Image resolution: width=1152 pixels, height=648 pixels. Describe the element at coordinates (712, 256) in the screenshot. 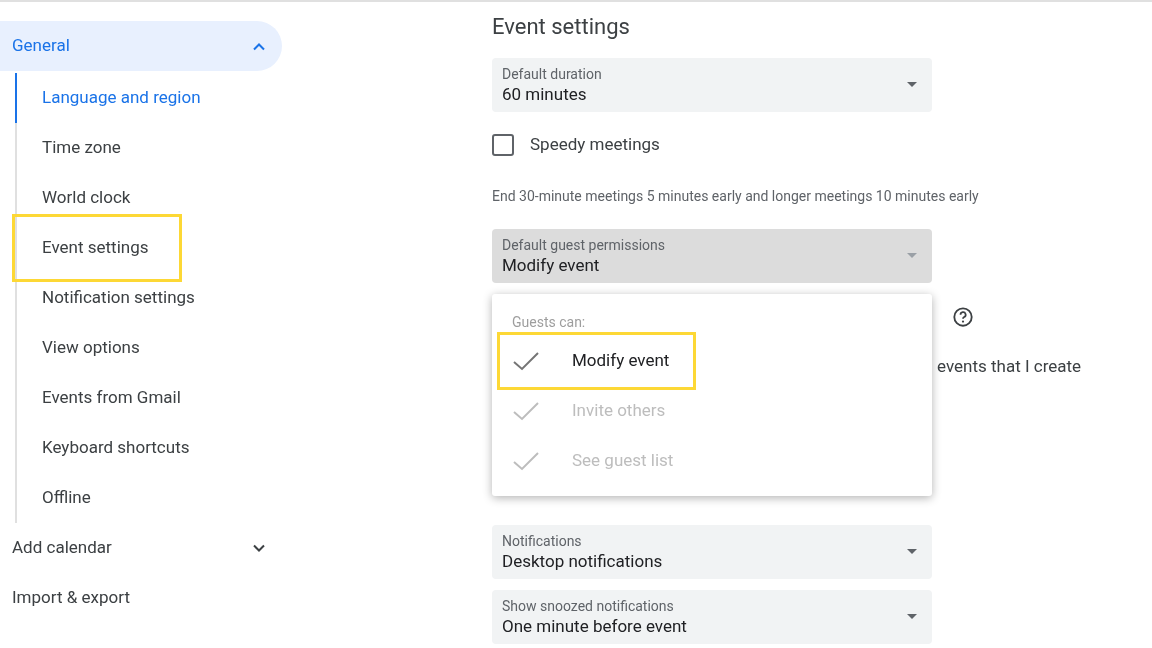

I see `dropdown-field: Default guest permissions Modify event` at that location.